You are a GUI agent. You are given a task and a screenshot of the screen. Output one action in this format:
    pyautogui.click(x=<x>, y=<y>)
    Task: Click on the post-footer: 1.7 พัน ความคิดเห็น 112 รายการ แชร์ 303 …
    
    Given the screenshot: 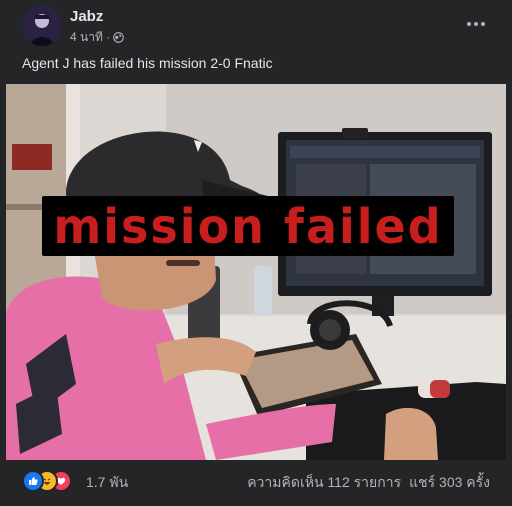 What is the action you would take?
    pyautogui.click(x=256, y=482)
    